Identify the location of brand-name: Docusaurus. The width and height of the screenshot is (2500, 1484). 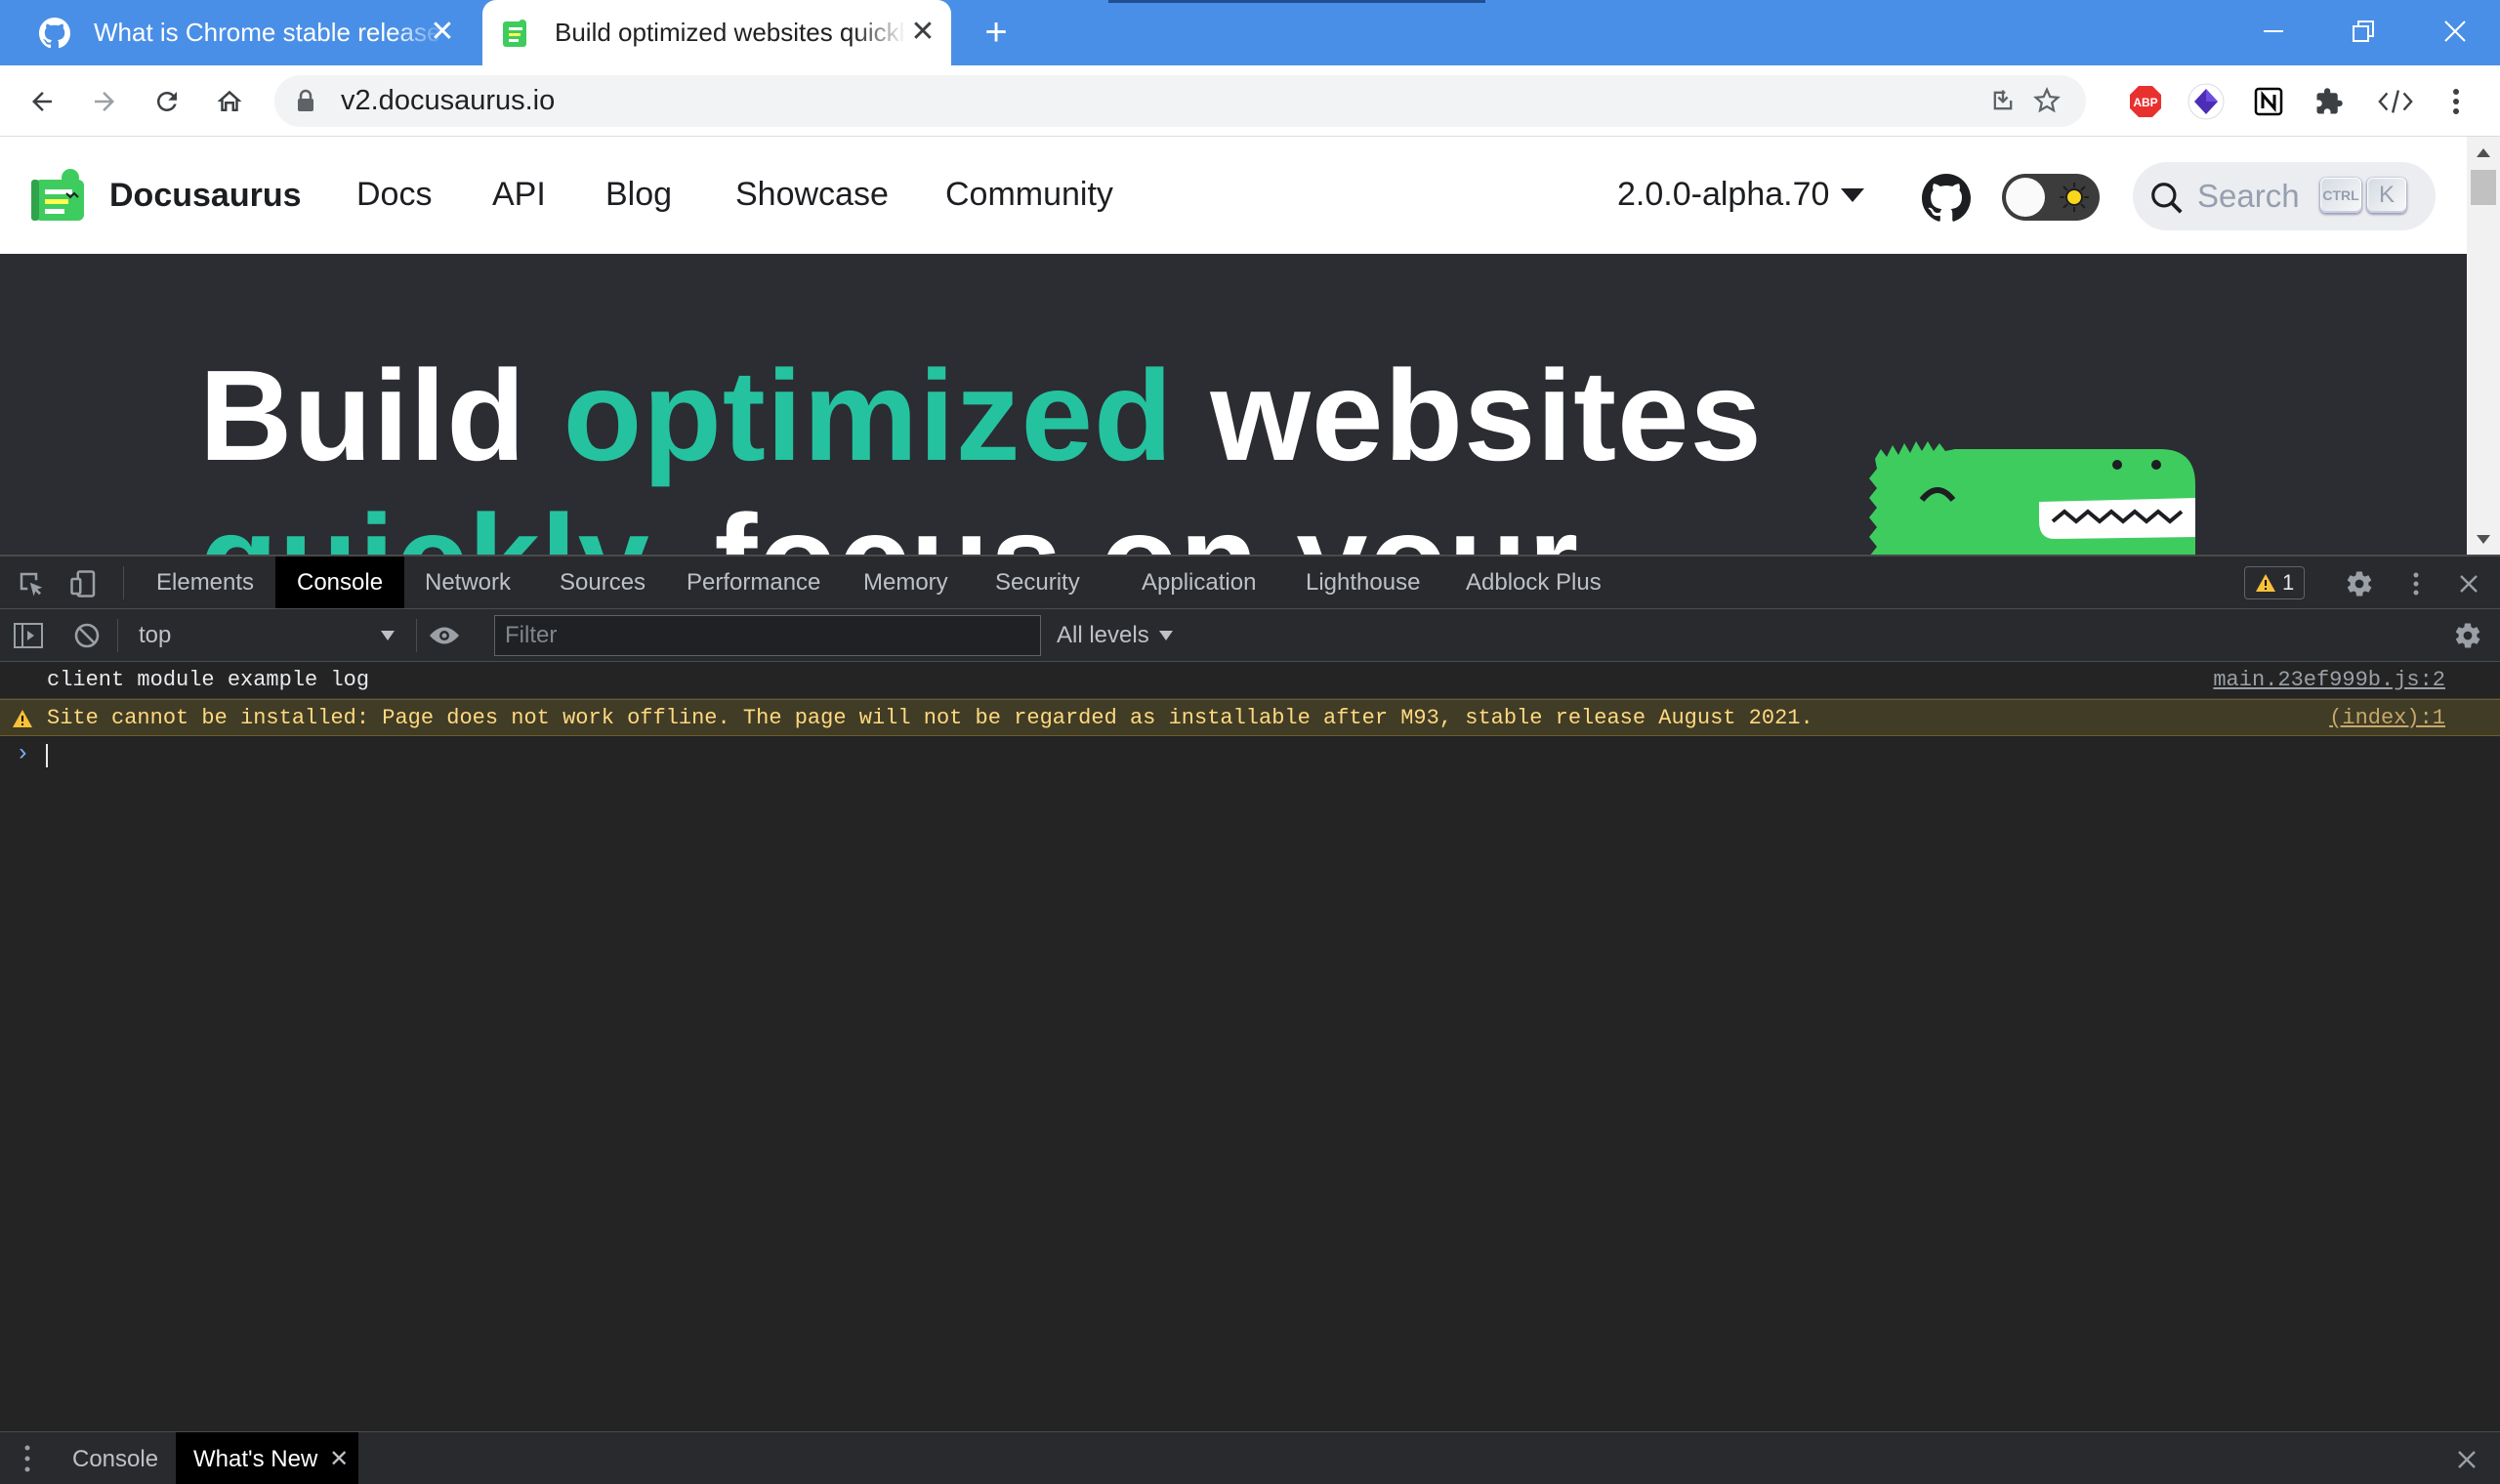
(206, 195).